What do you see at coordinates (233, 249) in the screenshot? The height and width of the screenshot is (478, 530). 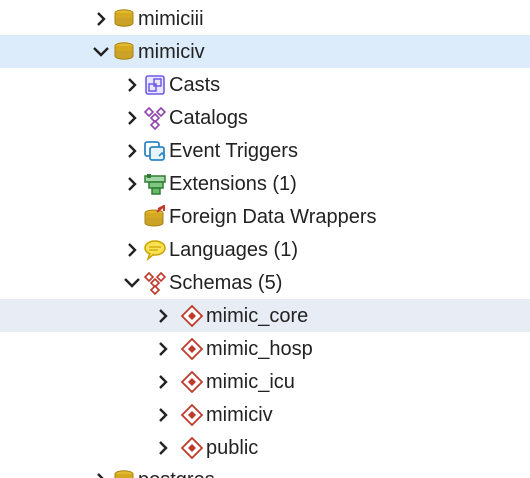 I see `tree-node-label: Languages (1)` at bounding box center [233, 249].